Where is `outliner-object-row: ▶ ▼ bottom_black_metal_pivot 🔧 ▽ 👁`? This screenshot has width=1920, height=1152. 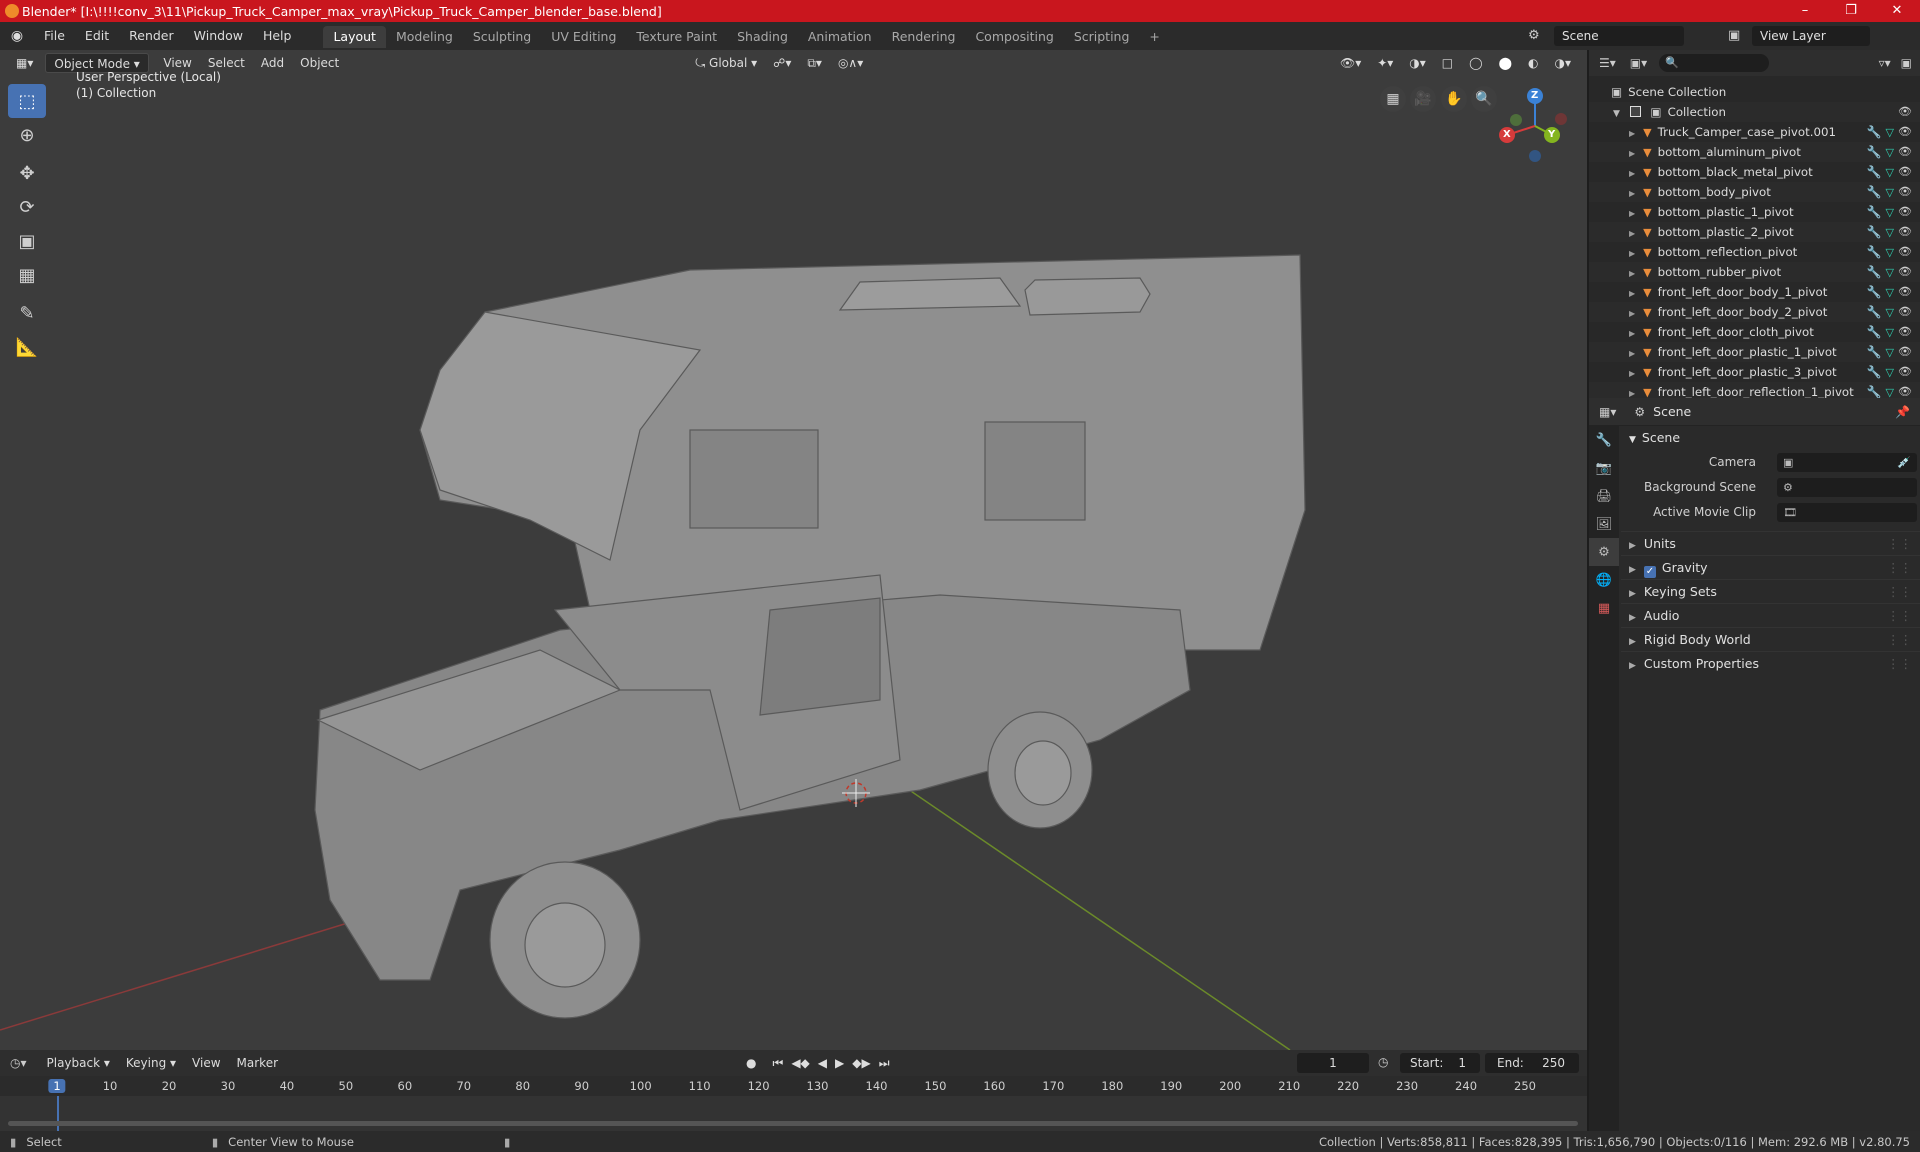
outliner-object-row: ▶ ▼ bottom_black_metal_pivot 🔧 ▽ 👁 is located at coordinates (1754, 172).